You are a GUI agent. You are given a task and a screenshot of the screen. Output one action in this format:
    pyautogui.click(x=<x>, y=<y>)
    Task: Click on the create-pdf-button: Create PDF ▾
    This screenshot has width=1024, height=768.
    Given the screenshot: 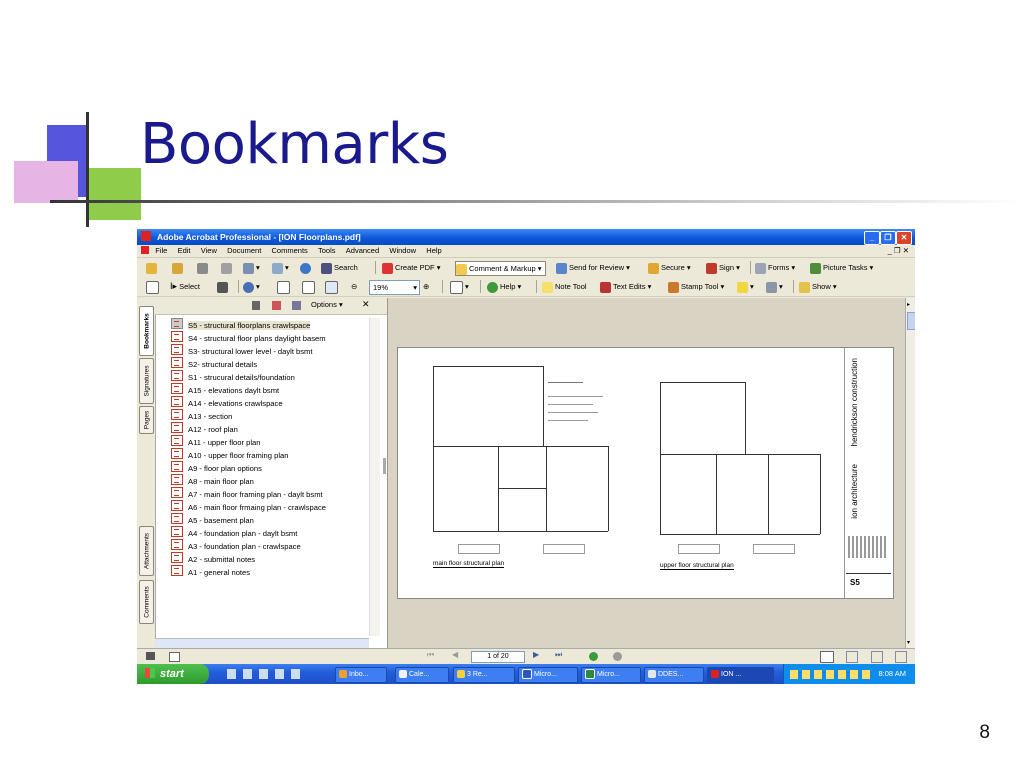 What is the action you would take?
    pyautogui.click(x=411, y=267)
    